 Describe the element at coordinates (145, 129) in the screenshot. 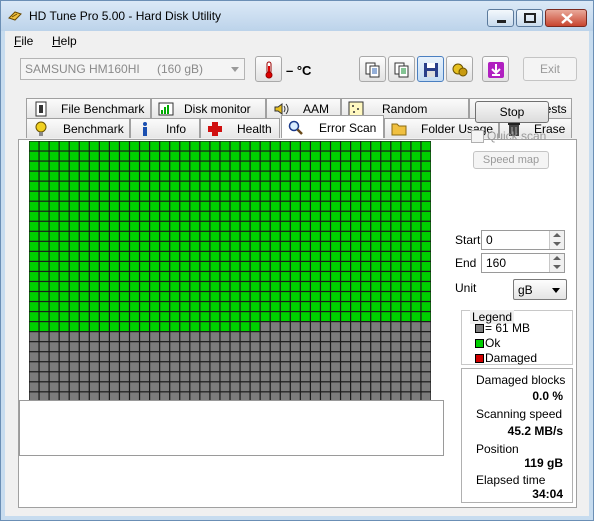

I see `info-icon` at that location.